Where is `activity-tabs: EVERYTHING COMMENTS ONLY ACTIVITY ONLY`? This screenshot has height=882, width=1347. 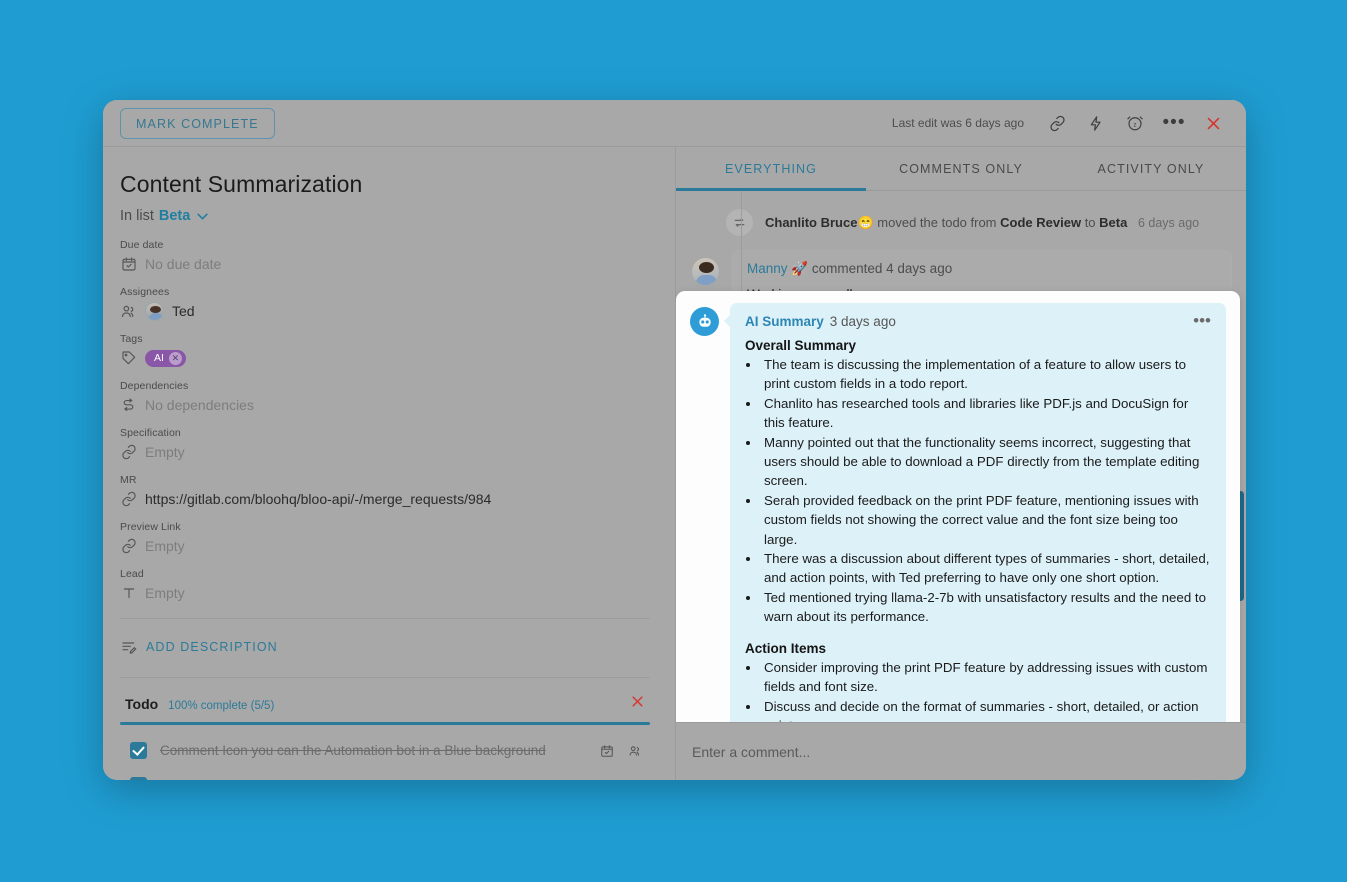
activity-tabs: EVERYTHING COMMENTS ONLY ACTIVITY ONLY is located at coordinates (961, 169).